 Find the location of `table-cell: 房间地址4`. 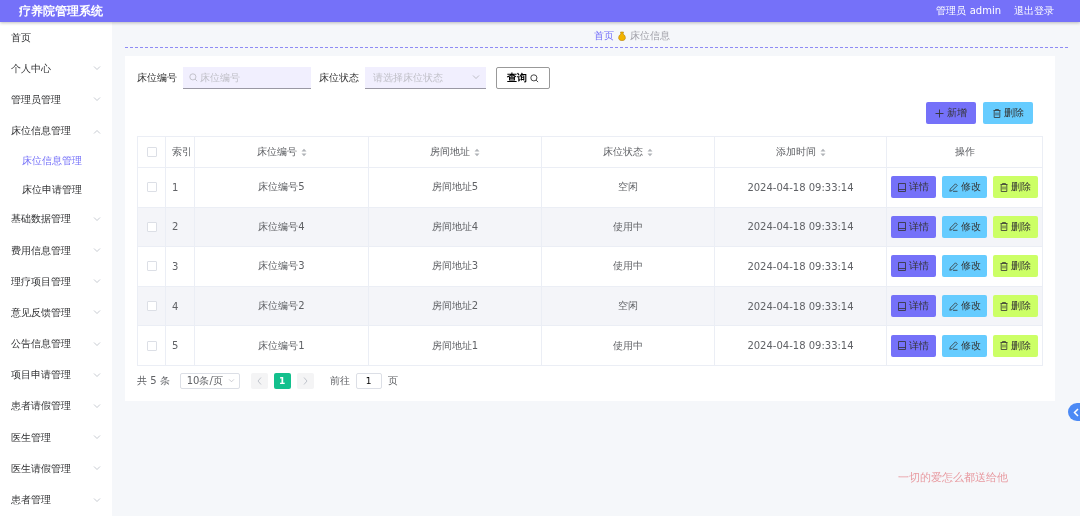

table-cell: 房间地址4 is located at coordinates (455, 226).